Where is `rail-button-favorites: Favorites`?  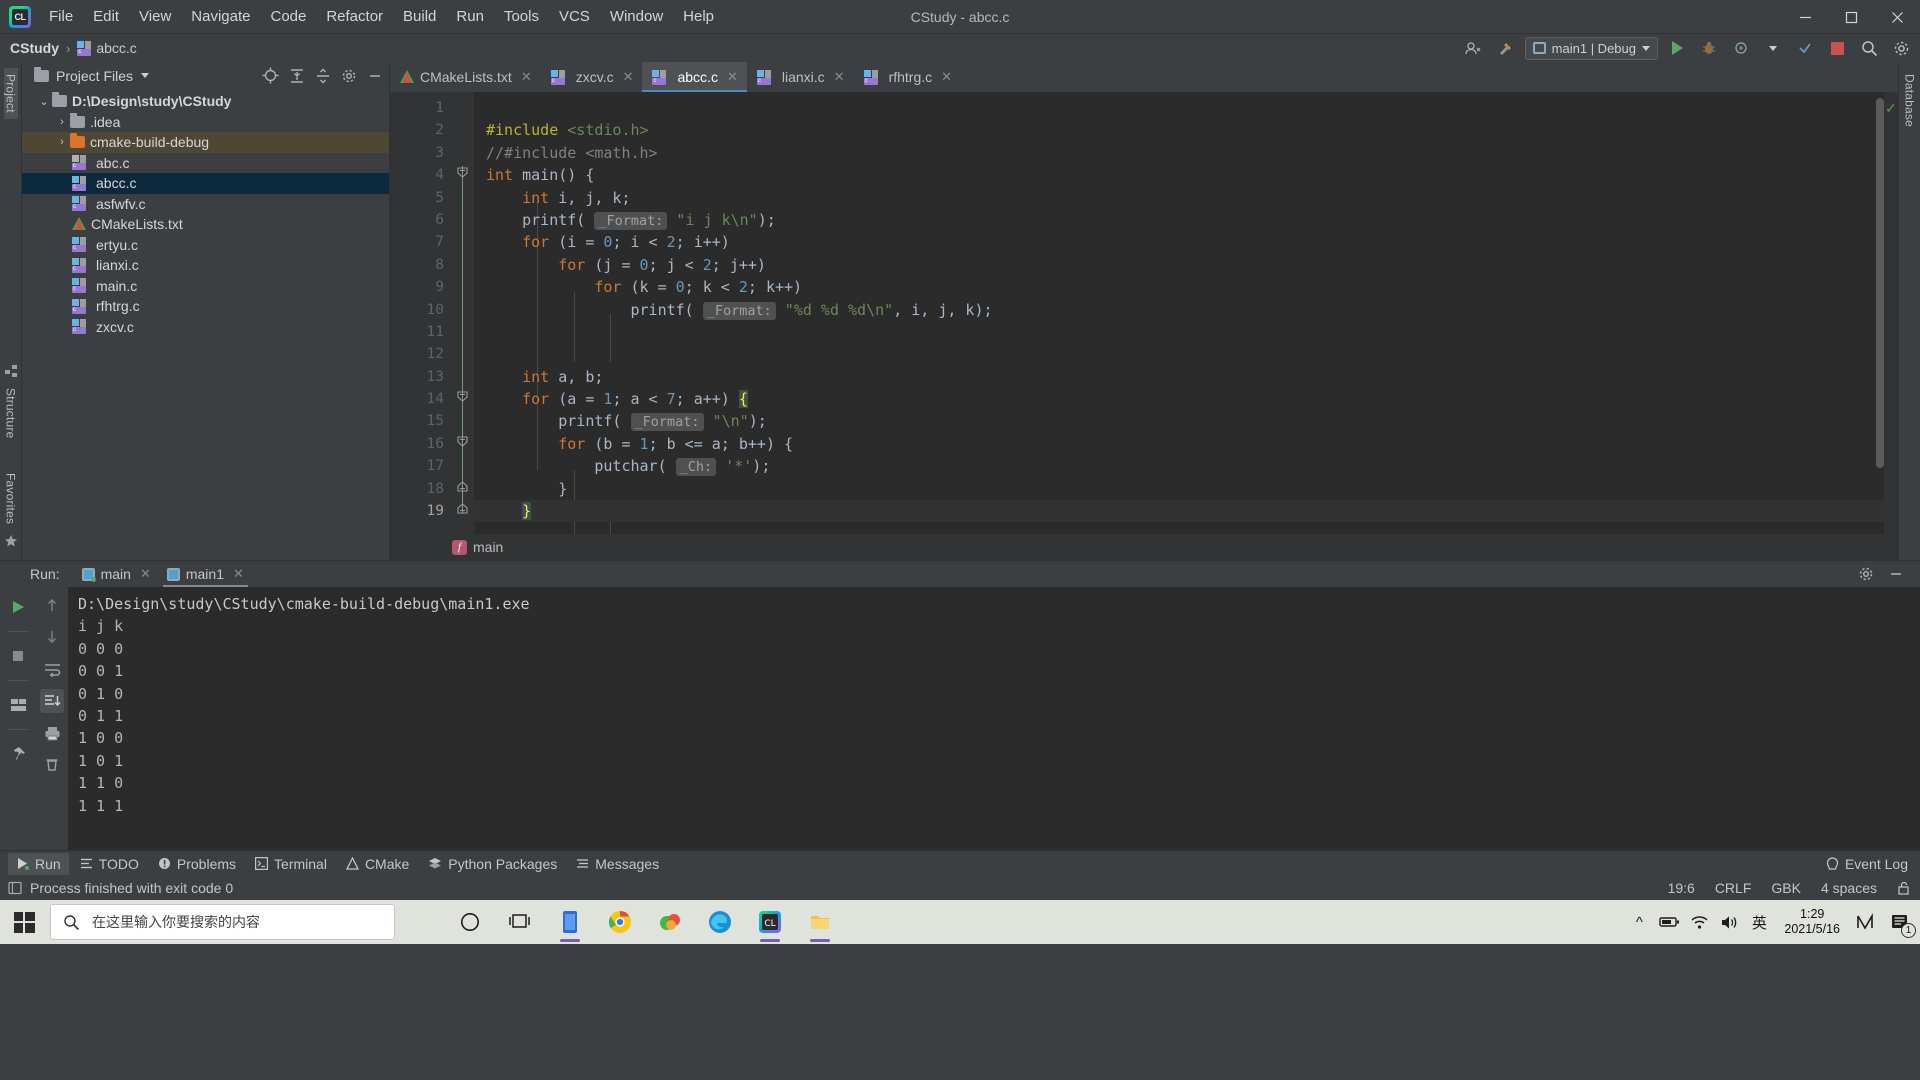 rail-button-favorites: Favorites is located at coordinates (11, 498).